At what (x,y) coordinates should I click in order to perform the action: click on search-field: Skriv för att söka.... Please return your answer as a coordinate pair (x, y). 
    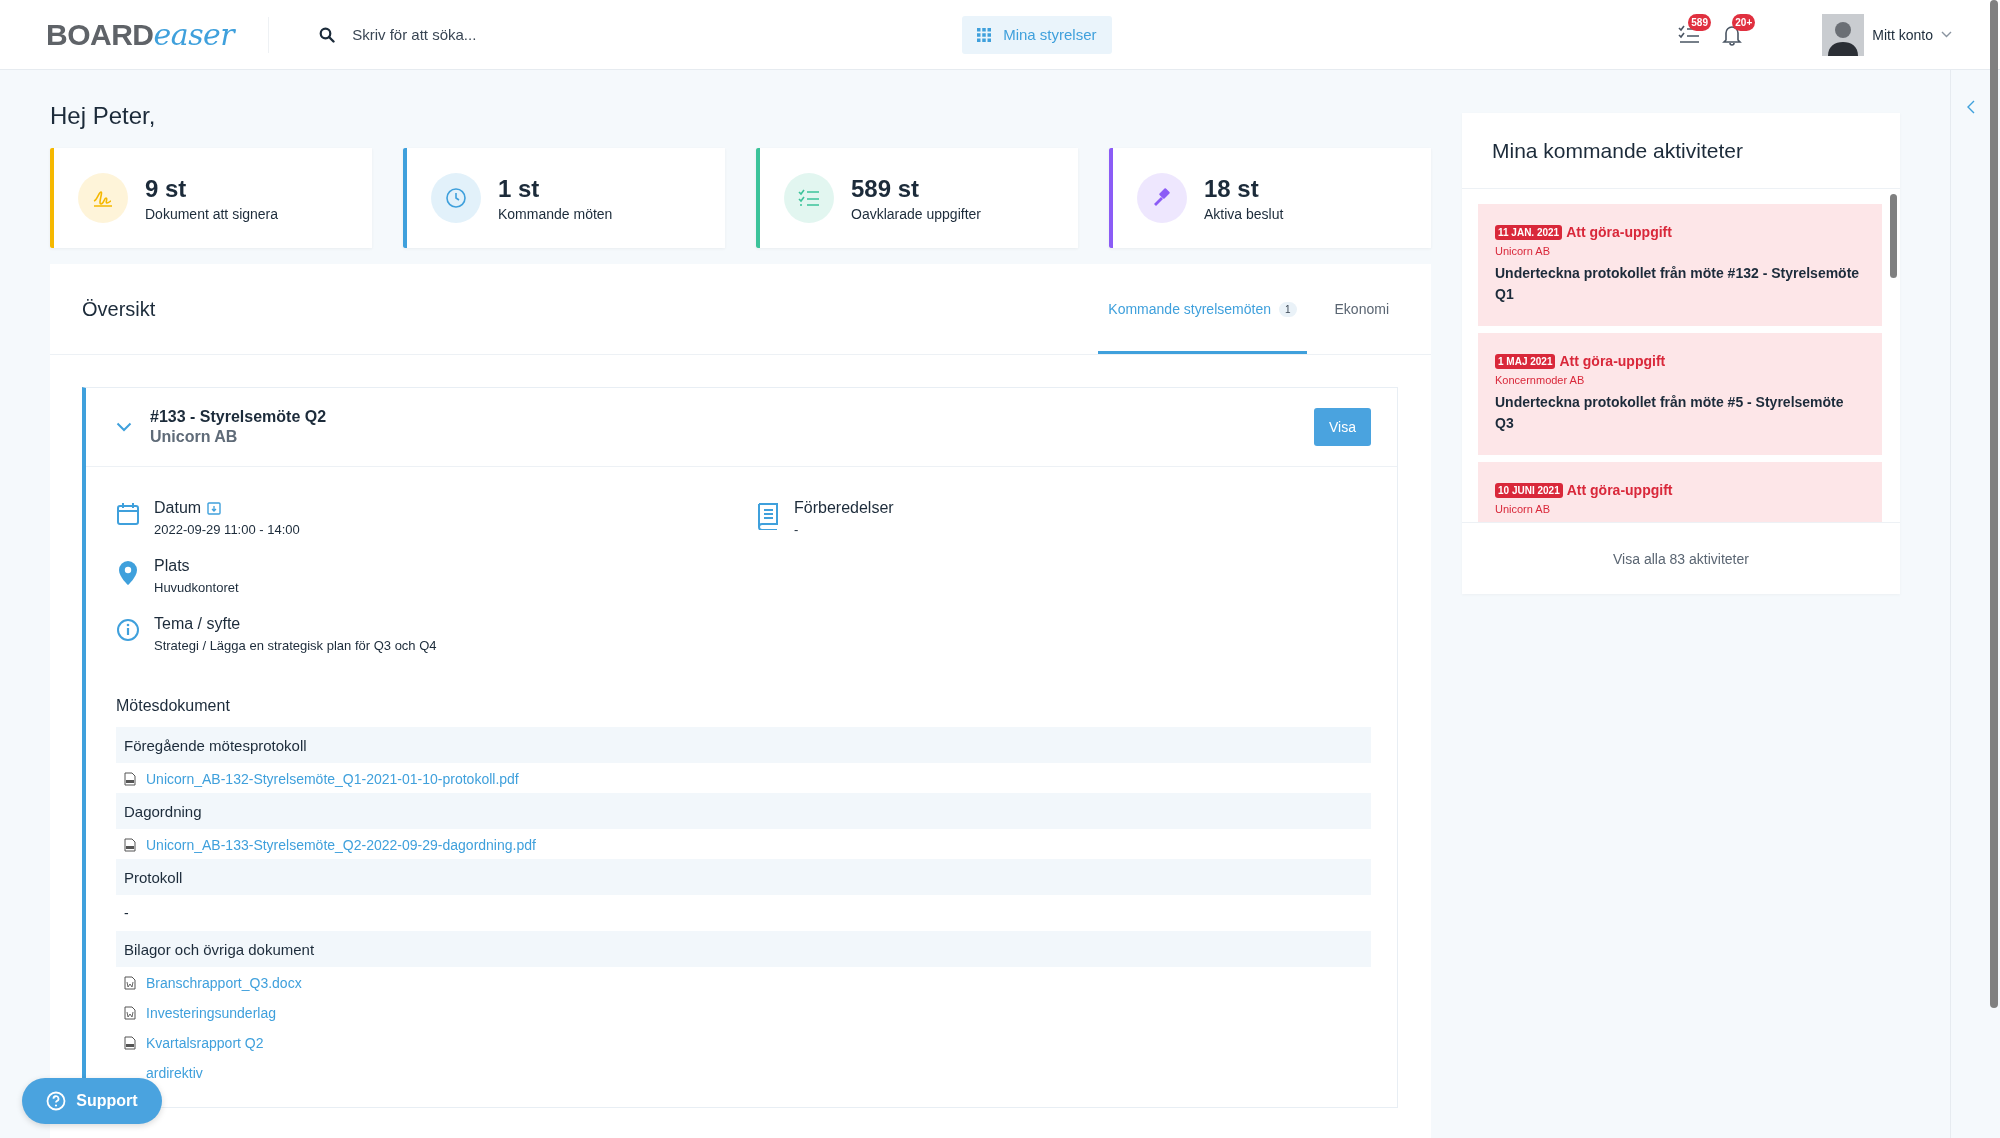
    Looking at the image, I should click on (552, 34).